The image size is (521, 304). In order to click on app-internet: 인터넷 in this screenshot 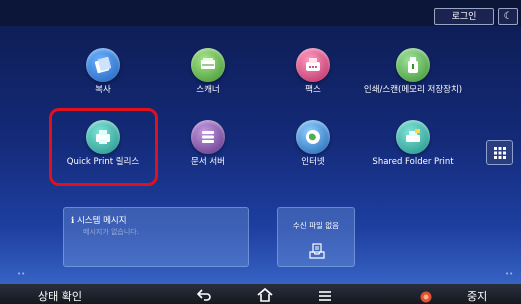, I will do `click(313, 143)`.